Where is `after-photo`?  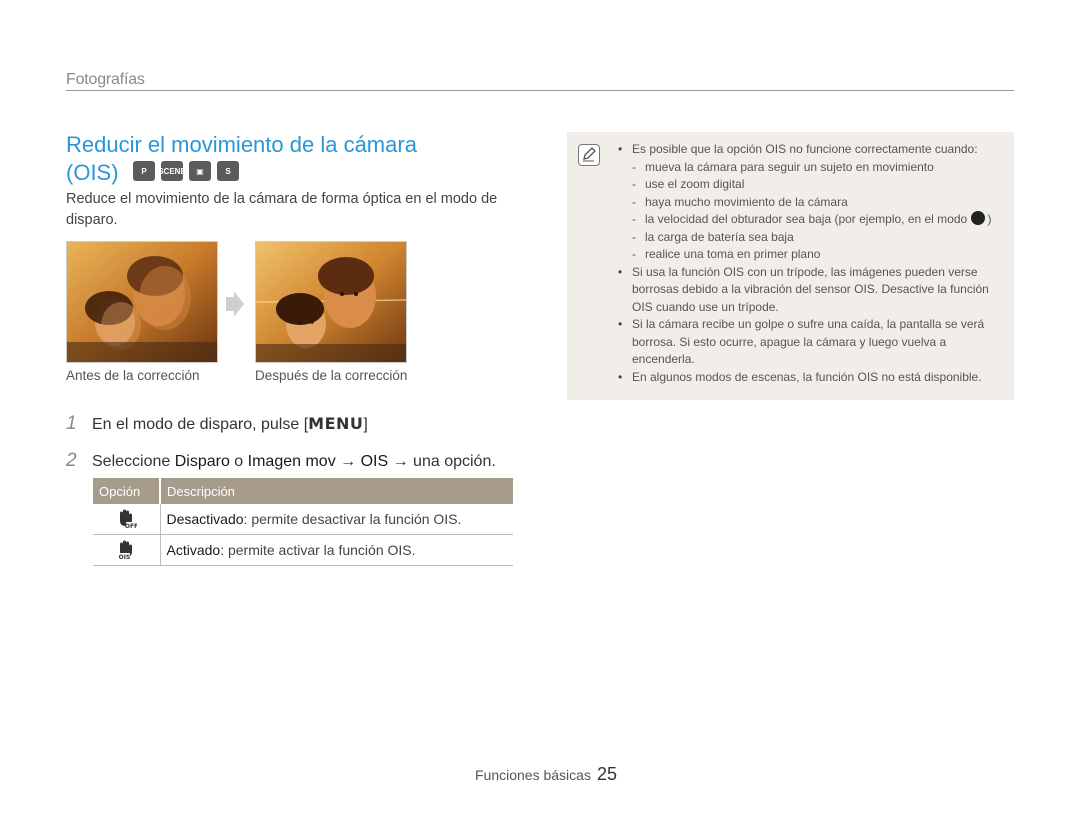
after-photo is located at coordinates (331, 302).